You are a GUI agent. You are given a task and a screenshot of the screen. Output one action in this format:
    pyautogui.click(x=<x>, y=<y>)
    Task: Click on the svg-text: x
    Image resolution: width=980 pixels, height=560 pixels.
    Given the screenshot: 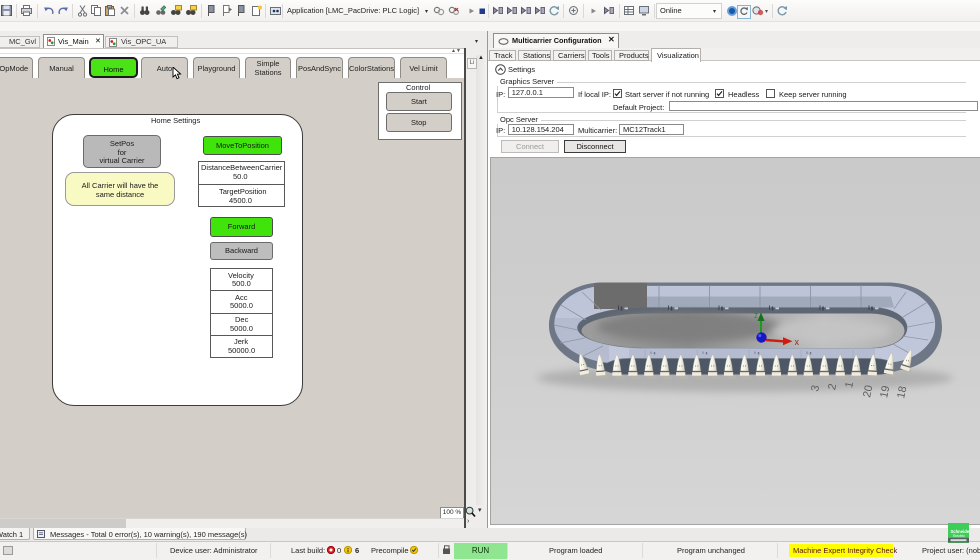 What is the action you would take?
    pyautogui.click(x=797, y=342)
    